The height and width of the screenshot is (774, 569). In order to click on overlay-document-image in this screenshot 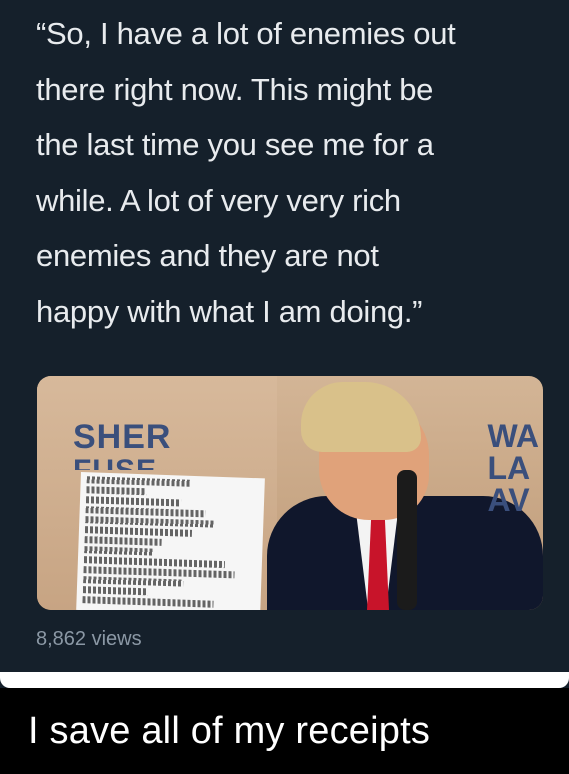, I will do `click(170, 541)`.